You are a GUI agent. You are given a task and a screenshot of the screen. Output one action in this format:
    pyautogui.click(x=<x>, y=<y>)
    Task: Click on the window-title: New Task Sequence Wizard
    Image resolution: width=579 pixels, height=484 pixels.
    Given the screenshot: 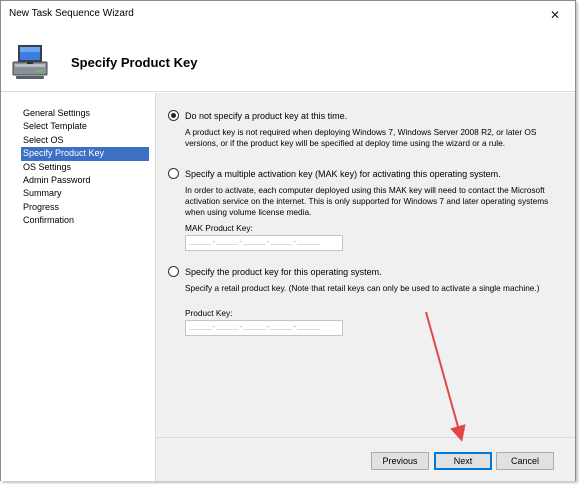 What is the action you would take?
    pyautogui.click(x=71, y=13)
    